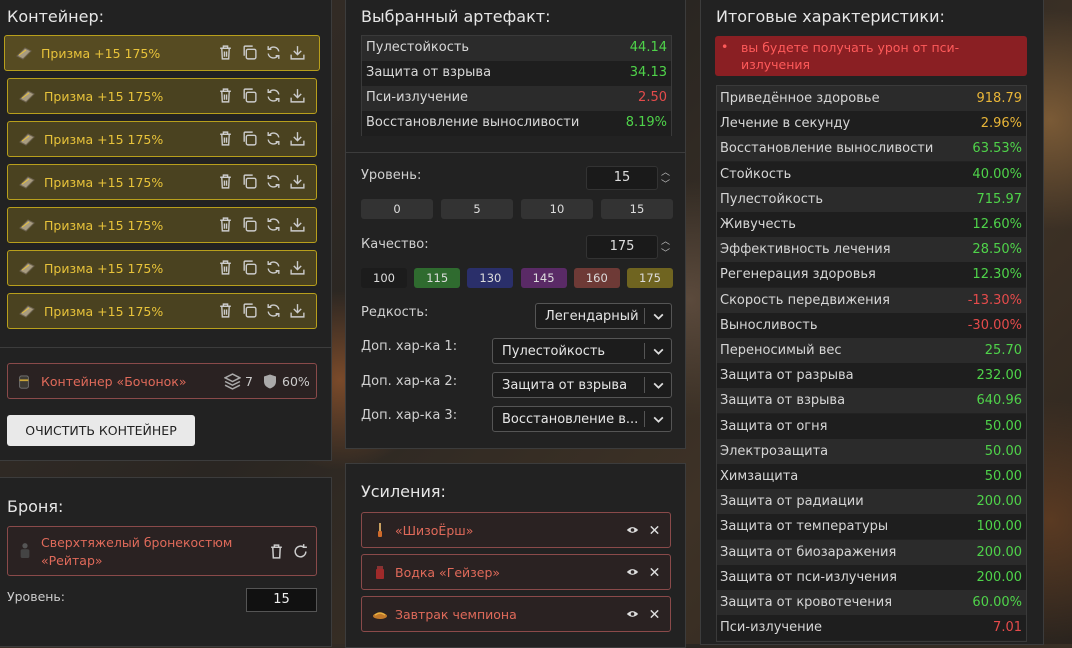 The width and height of the screenshot is (1072, 648). Describe the element at coordinates (101, 430) in the screenshot. I see `clear-container-button: ОЧИСТИТЬ КОНТЕЙНЕР` at that location.